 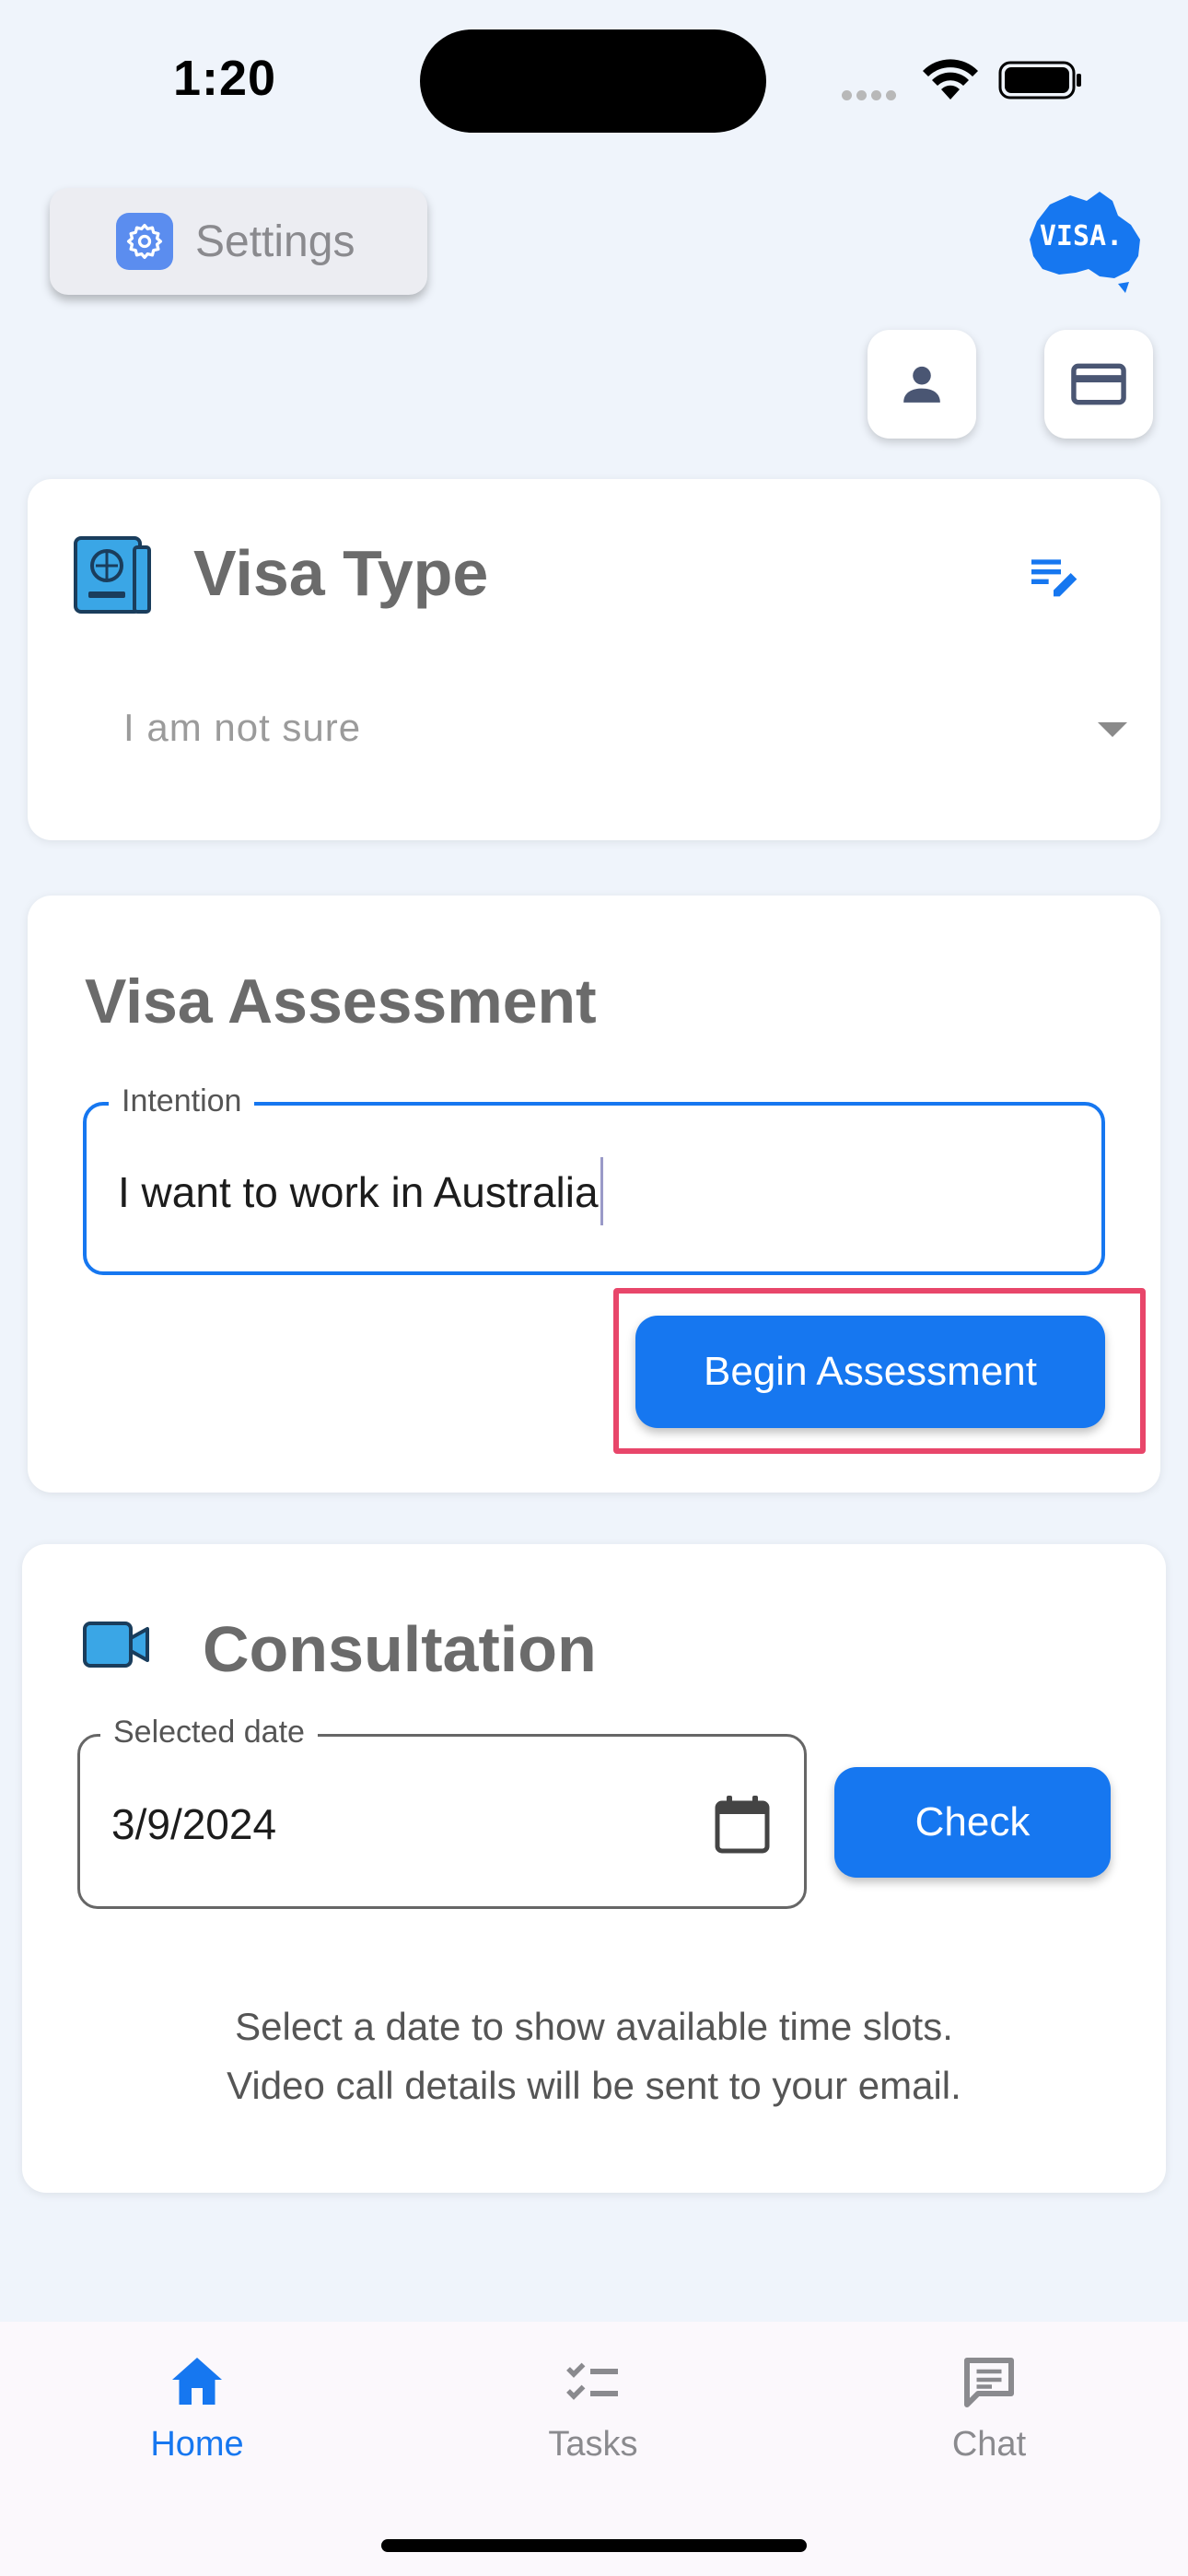 I want to click on chat-icon, so click(x=989, y=2382).